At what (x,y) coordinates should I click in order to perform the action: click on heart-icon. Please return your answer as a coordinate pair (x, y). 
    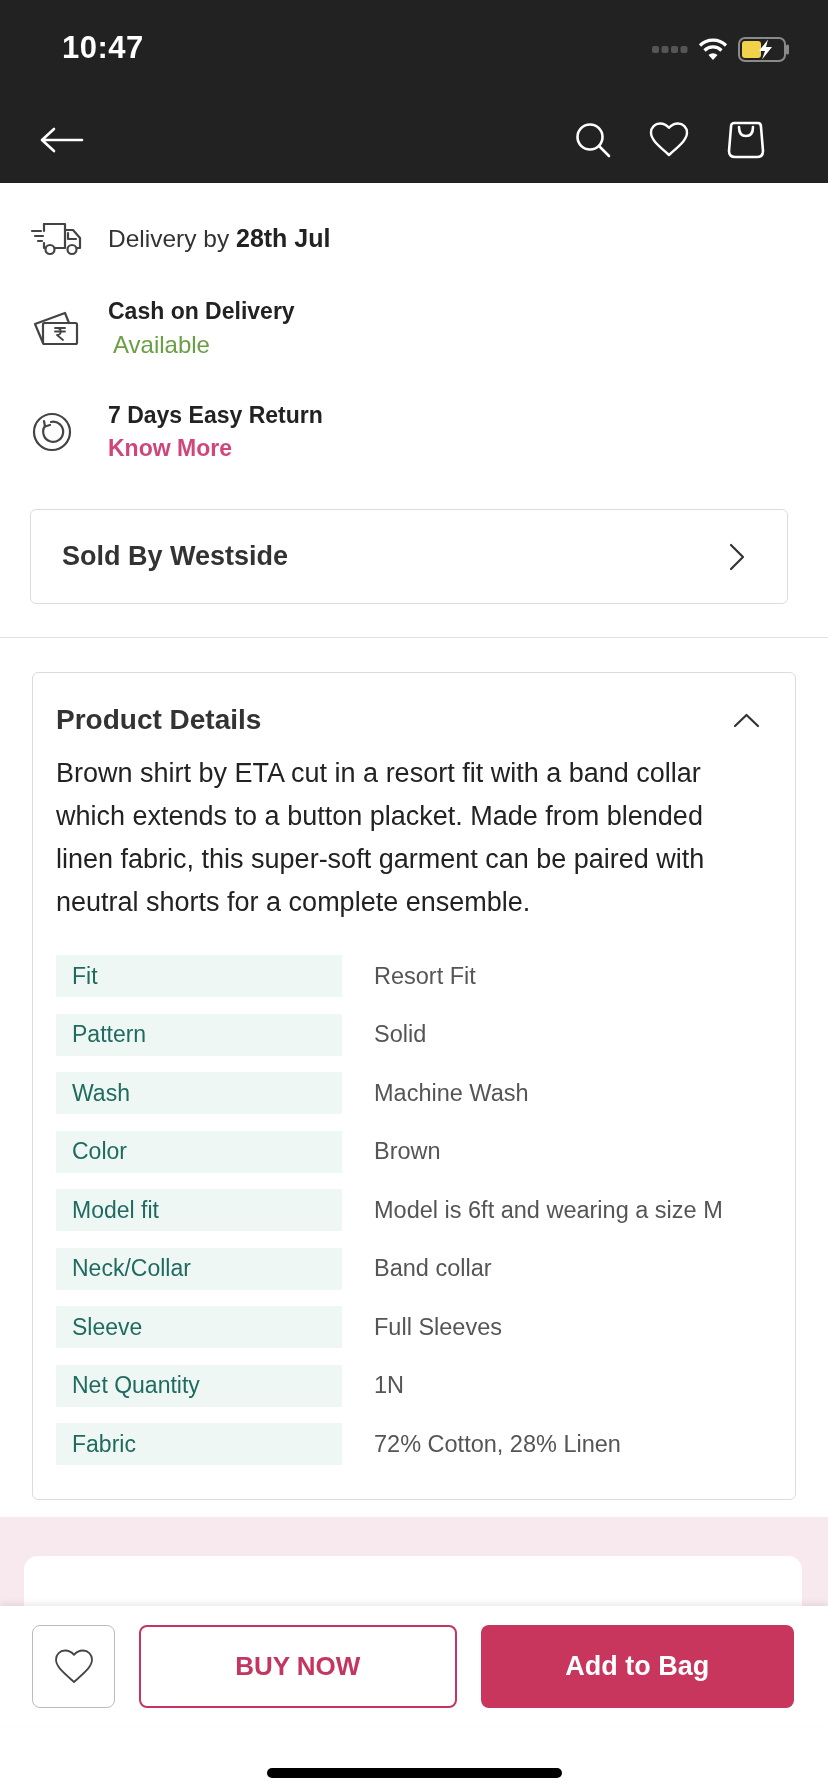
    Looking at the image, I should click on (669, 139).